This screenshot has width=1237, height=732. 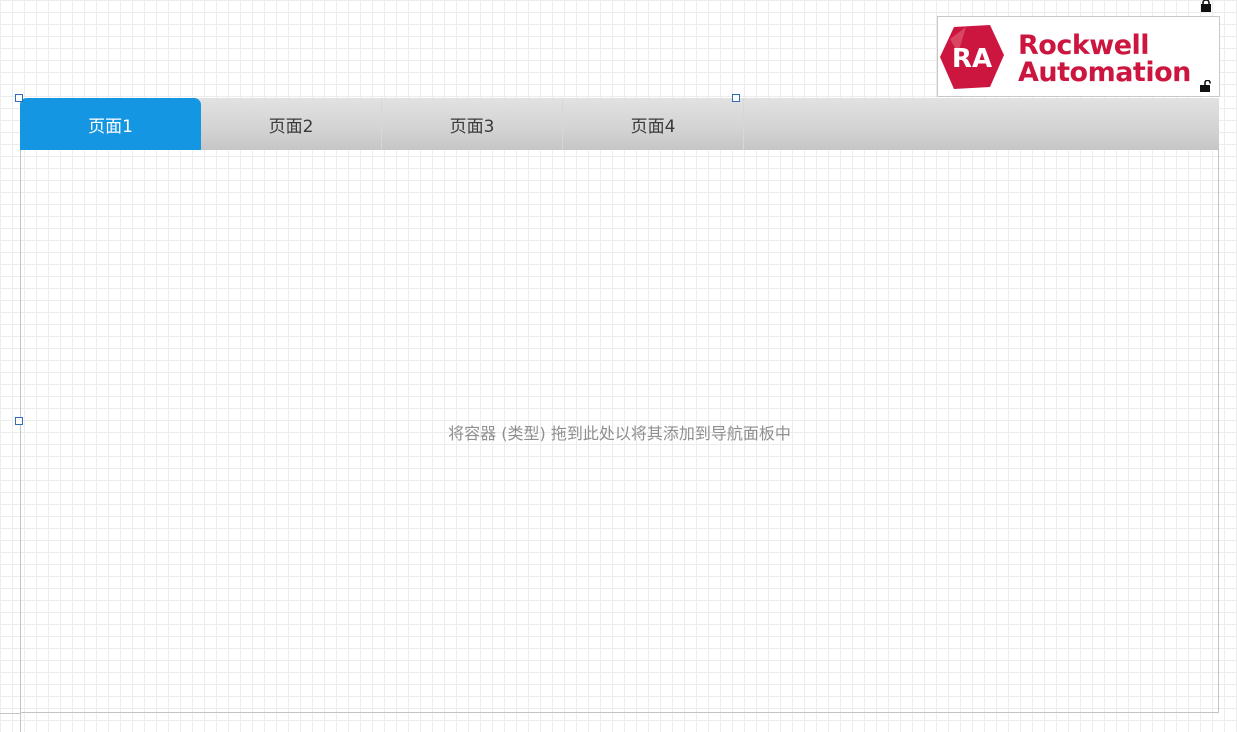 What do you see at coordinates (1084, 45) in the screenshot?
I see `logo-line-1: Rockwell` at bounding box center [1084, 45].